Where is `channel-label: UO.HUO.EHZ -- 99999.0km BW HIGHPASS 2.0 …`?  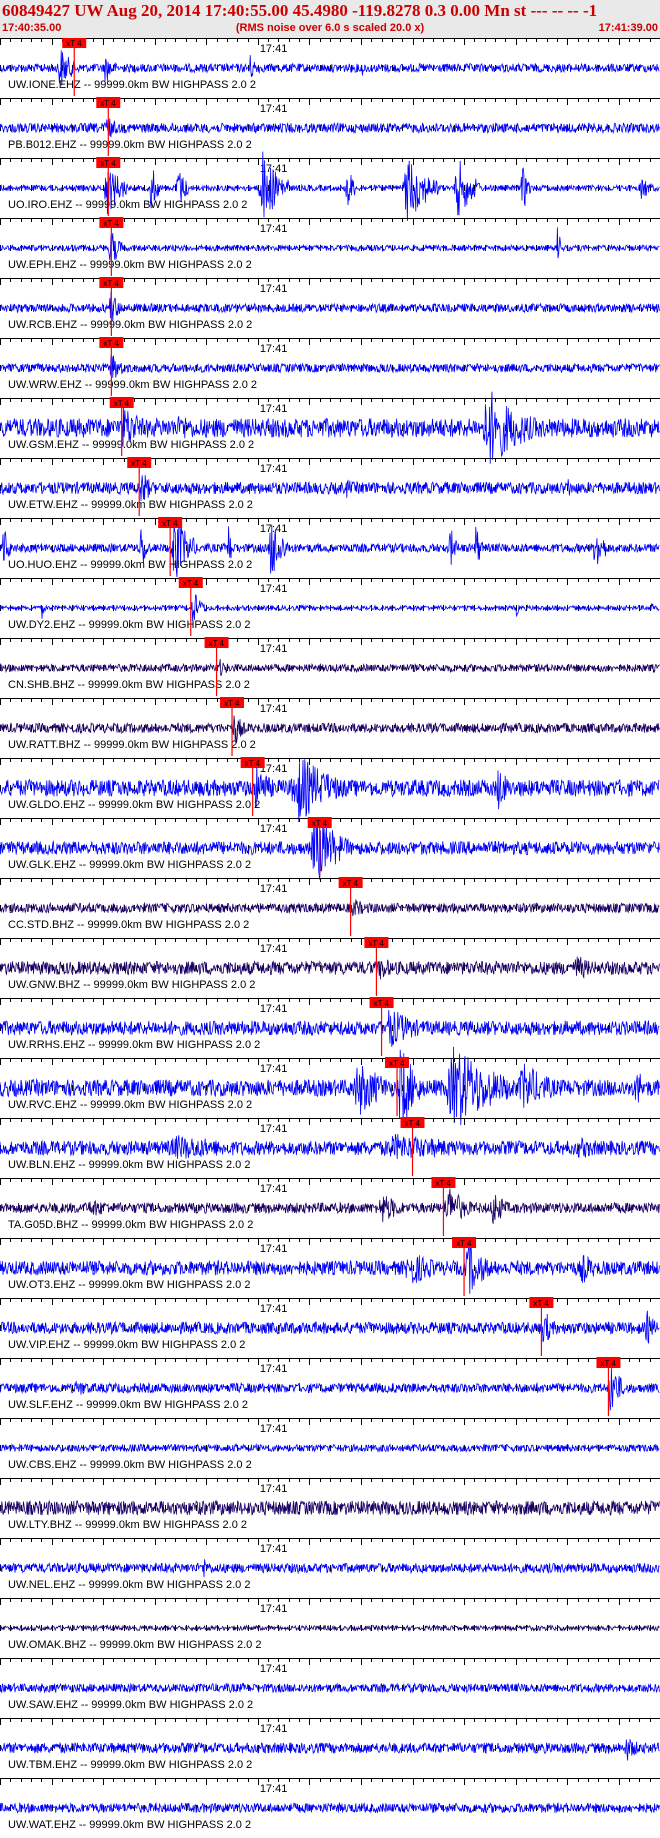
channel-label: UO.HUO.EHZ -- 99999.0km BW HIGHPASS 2.0 … is located at coordinates (130, 565).